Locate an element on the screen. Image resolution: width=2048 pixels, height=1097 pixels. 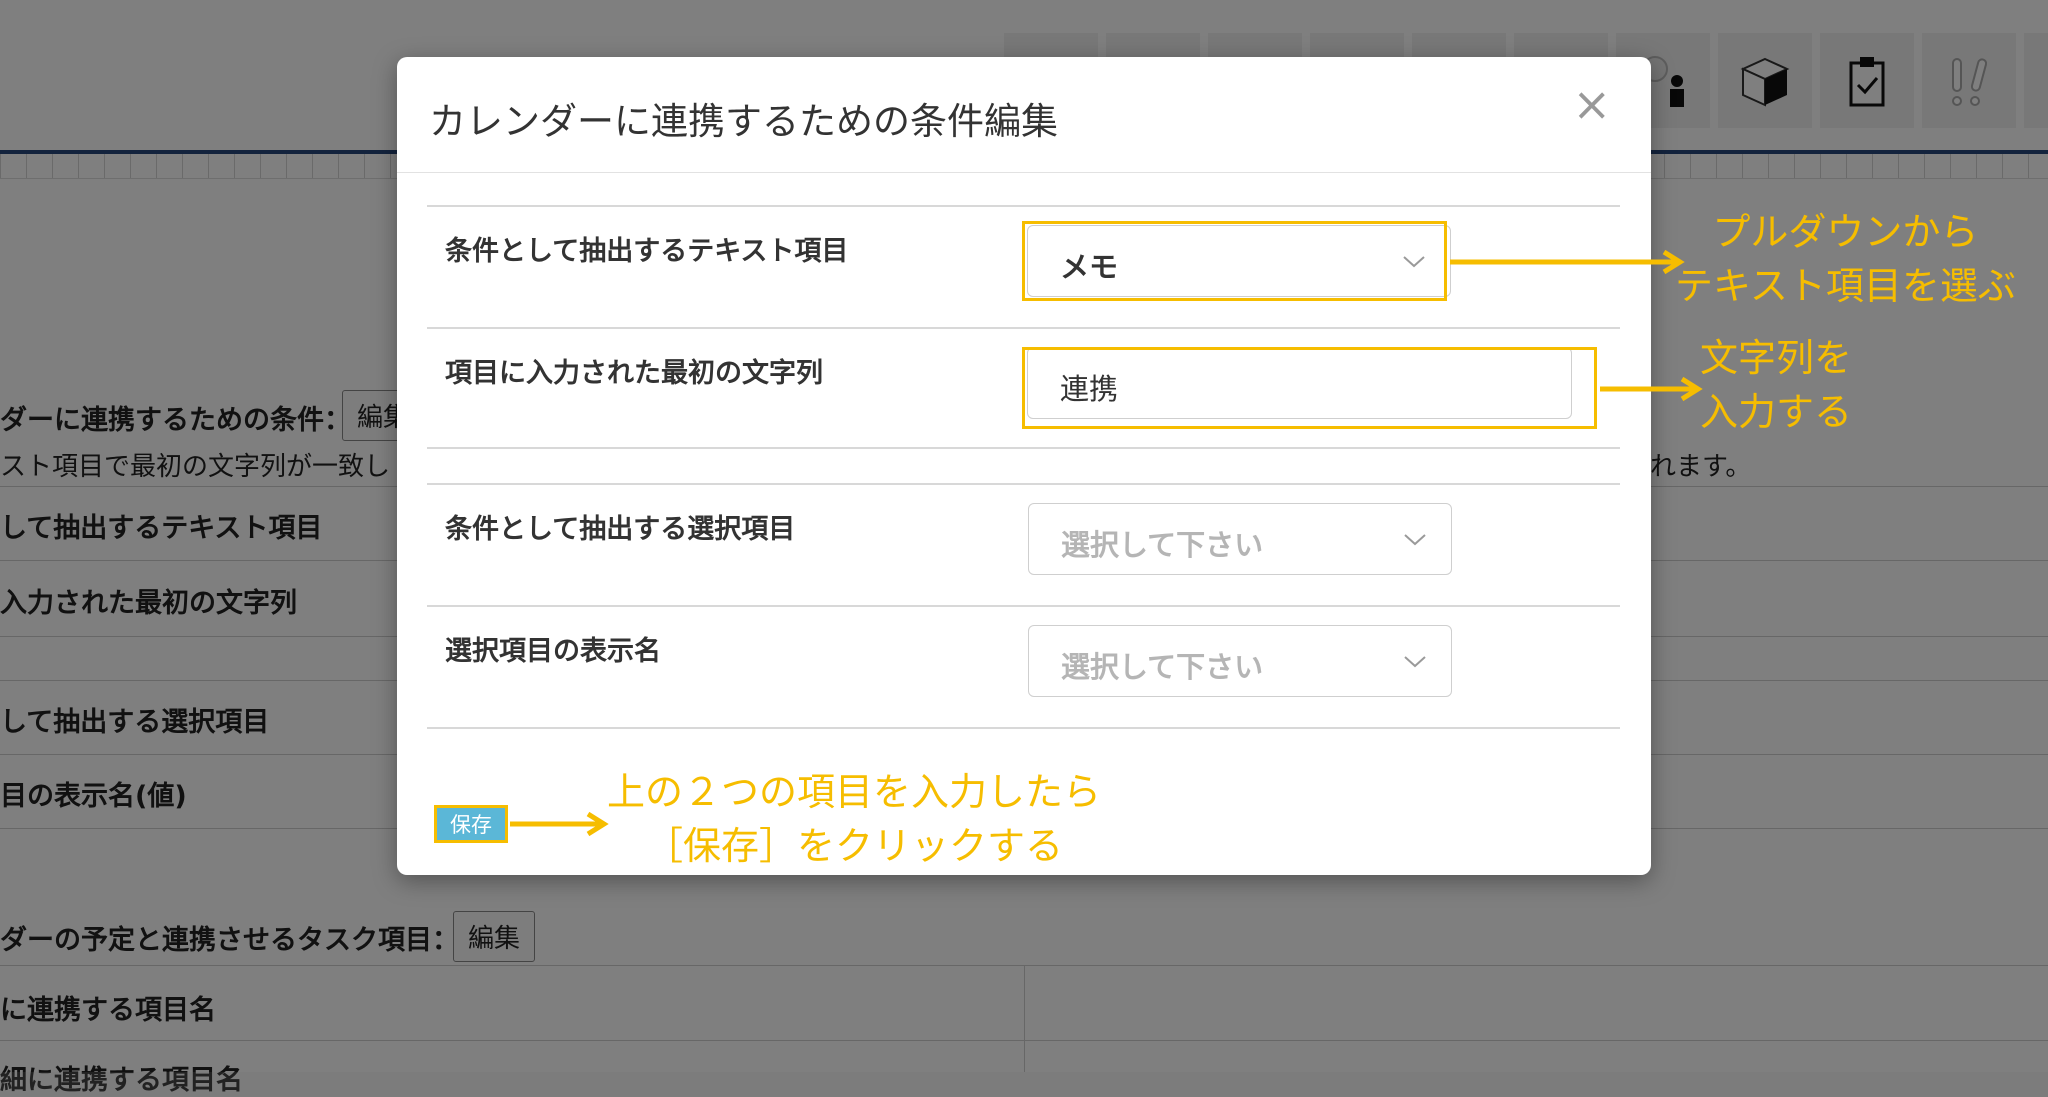
save-button: 保存 is located at coordinates (471, 824).